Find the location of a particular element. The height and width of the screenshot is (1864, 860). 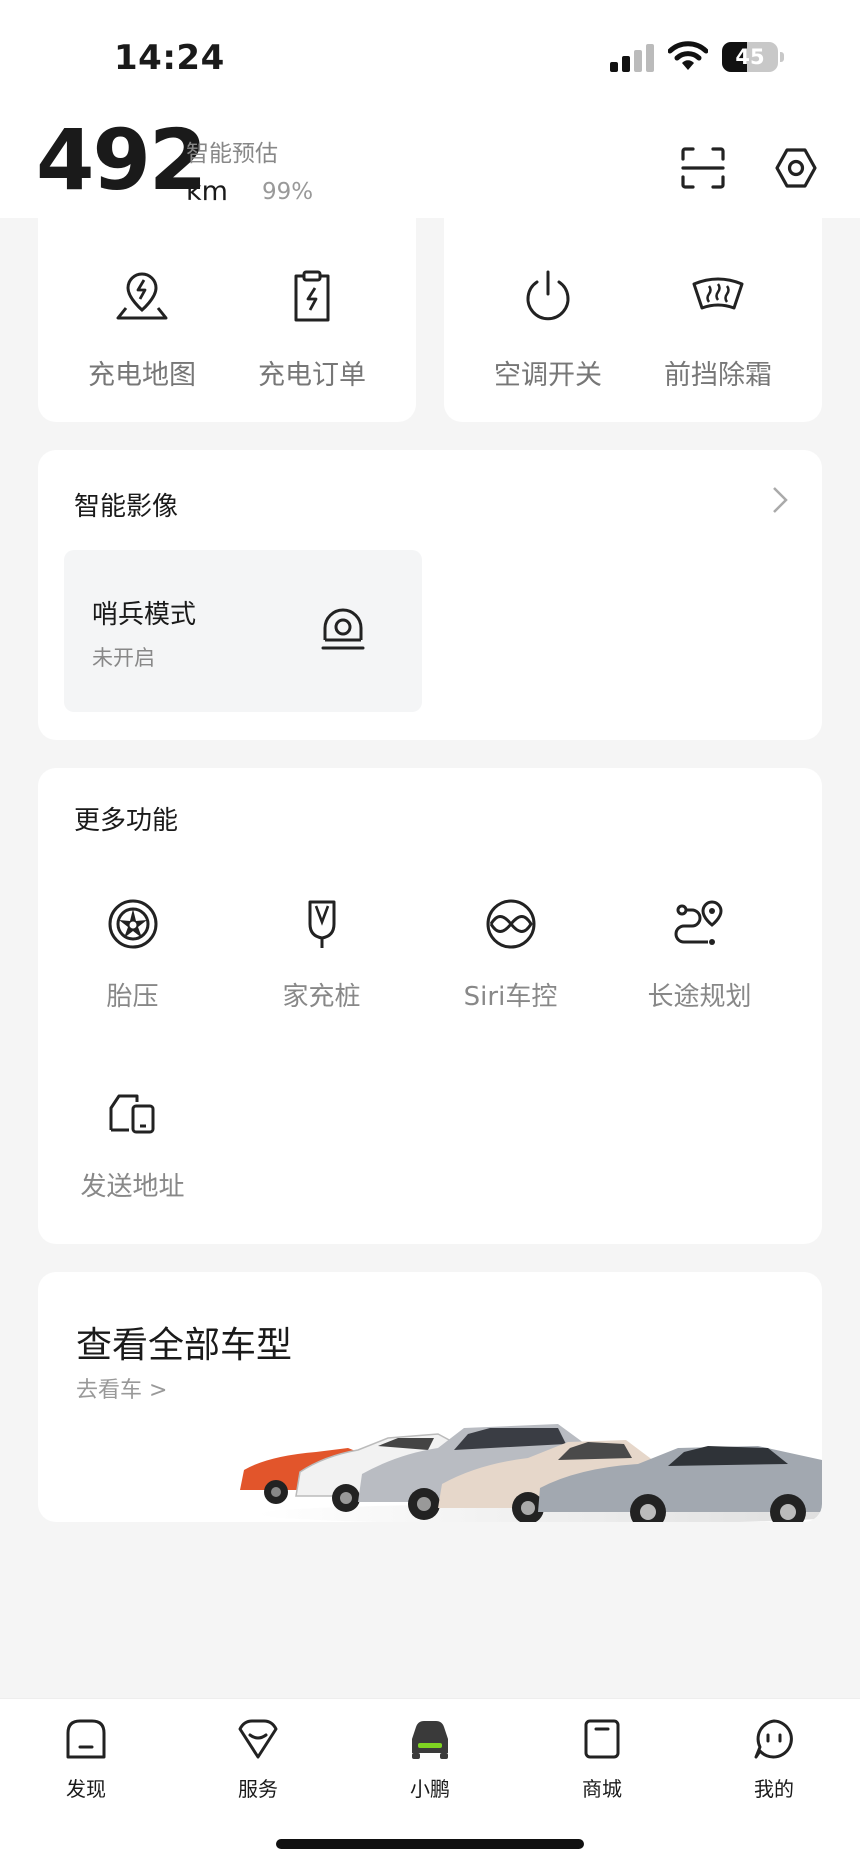

smart-imaging-card: 智能影像 哨兵模式 未开启 is located at coordinates (430, 595).